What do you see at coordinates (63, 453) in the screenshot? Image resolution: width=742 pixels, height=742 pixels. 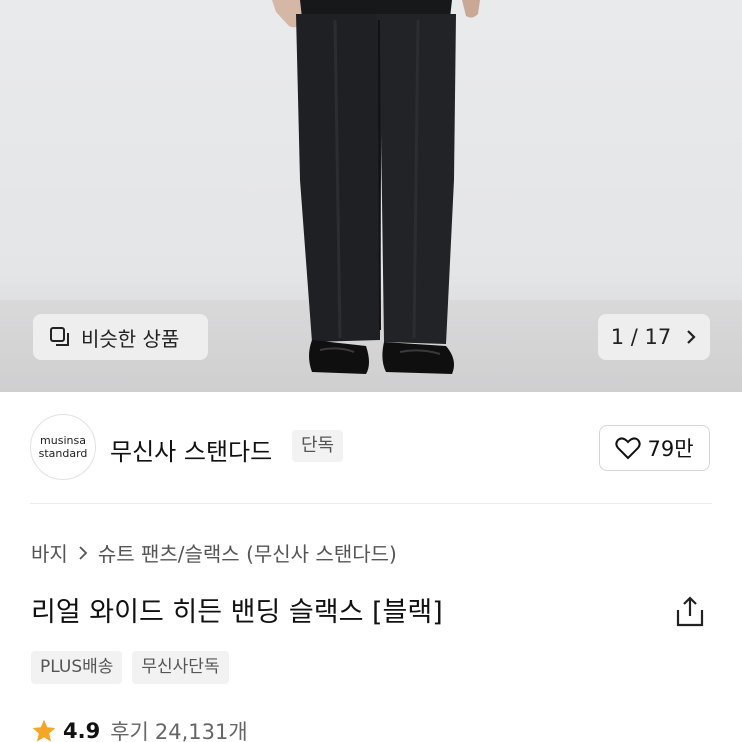 I see `brand-logo-line2: standard` at bounding box center [63, 453].